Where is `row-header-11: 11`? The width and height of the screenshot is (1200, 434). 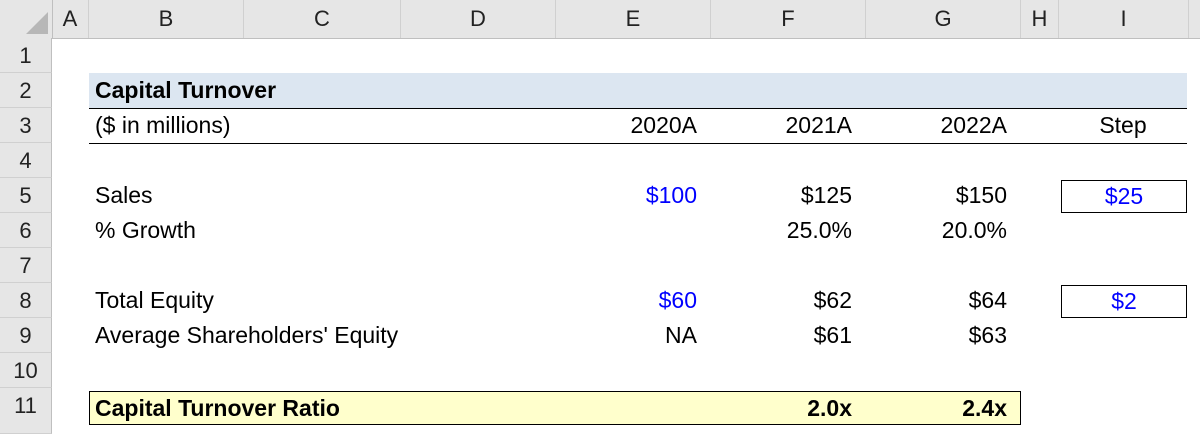
row-header-11: 11 is located at coordinates (26, 411).